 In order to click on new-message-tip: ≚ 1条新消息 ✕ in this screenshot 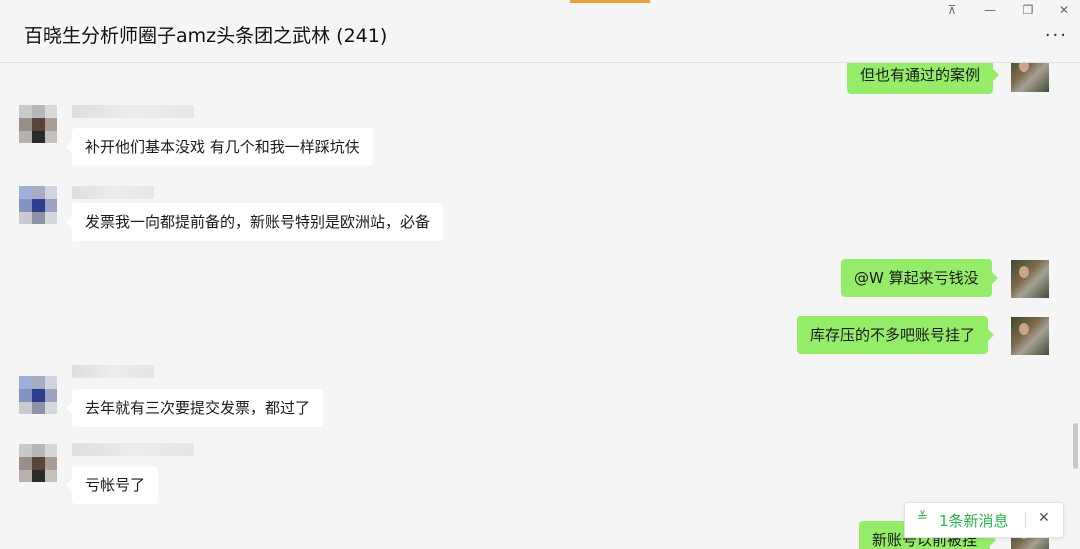, I will do `click(984, 520)`.